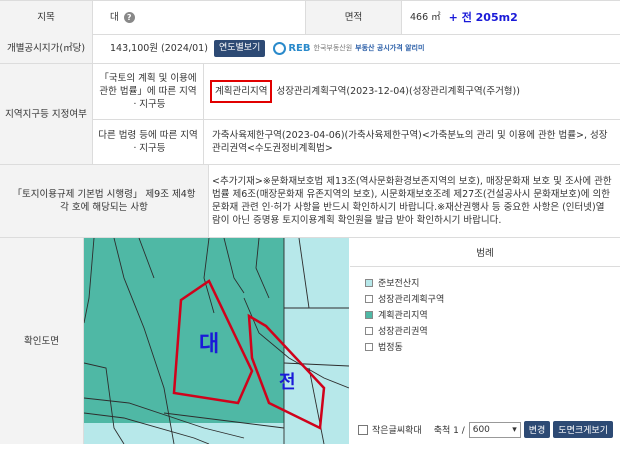 The image size is (620, 458). I want to click on regulation-label: 「토지이용규제 기본법 시행령」 제9조 제4항 각 호에 해당되는 사항, so click(104, 201).